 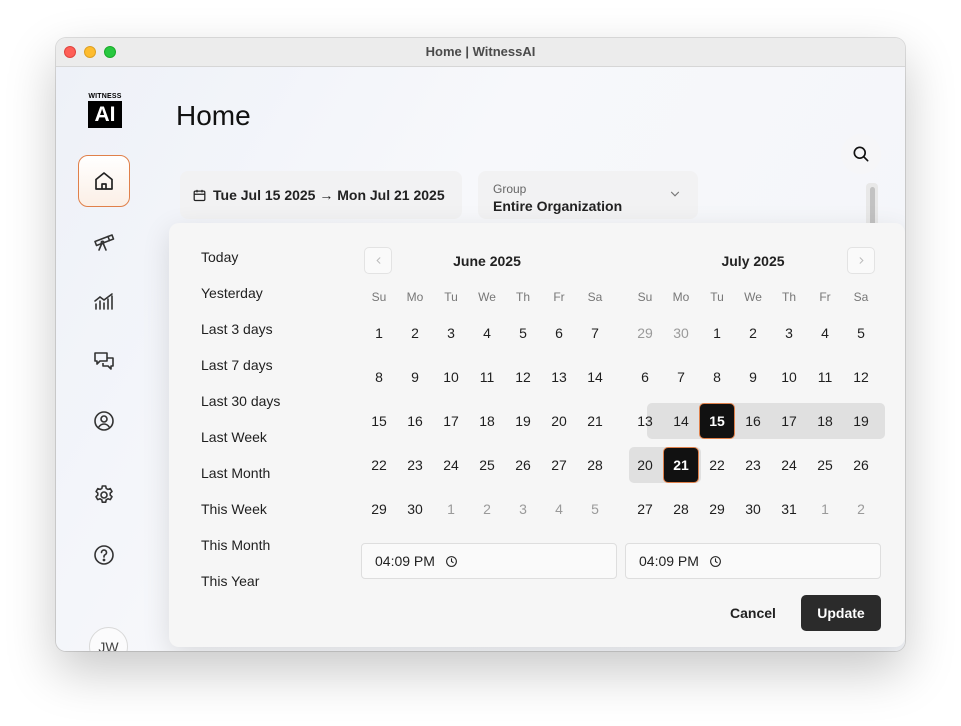 What do you see at coordinates (487, 421) in the screenshot?
I see `calendar-day: 18` at bounding box center [487, 421].